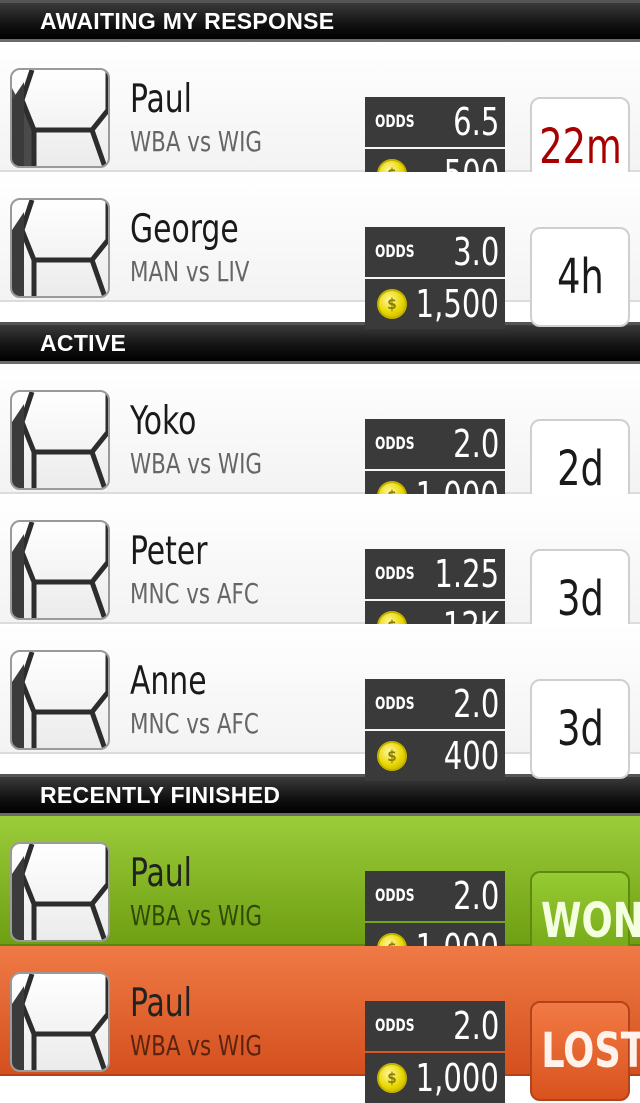 The height and width of the screenshot is (1103, 640). I want to click on section-title: ACTIVE, so click(83, 343).